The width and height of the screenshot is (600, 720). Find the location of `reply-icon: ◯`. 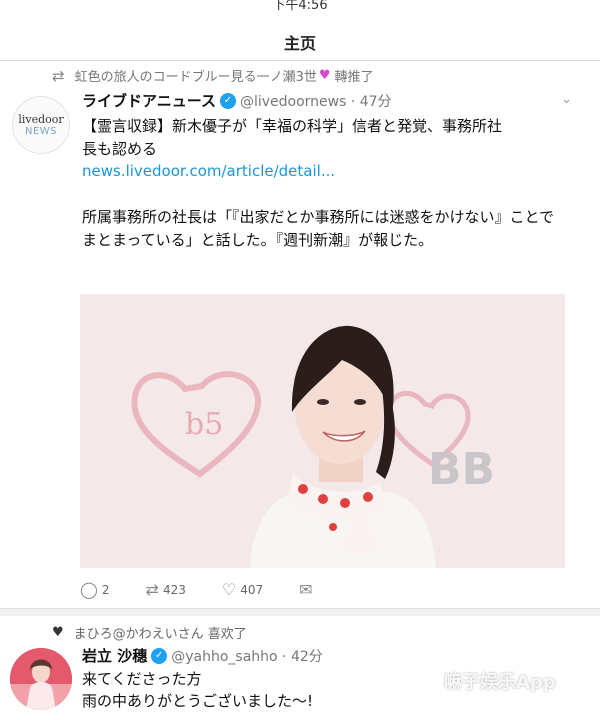

reply-icon: ◯ is located at coordinates (89, 589).